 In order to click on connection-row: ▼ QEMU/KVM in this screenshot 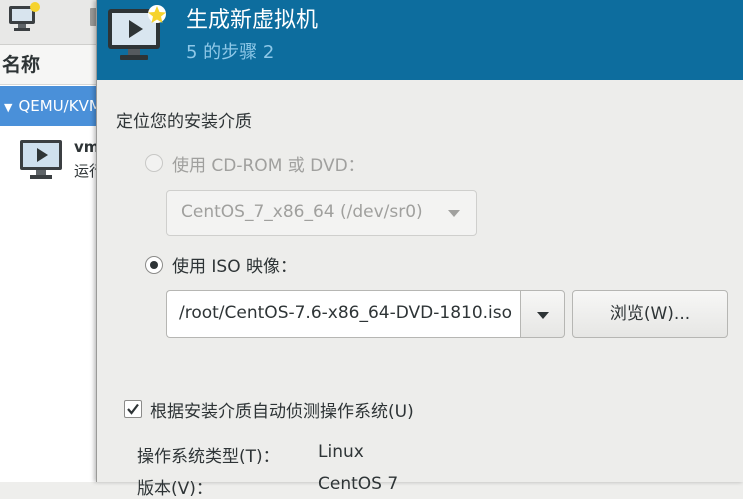, I will do `click(50, 106)`.